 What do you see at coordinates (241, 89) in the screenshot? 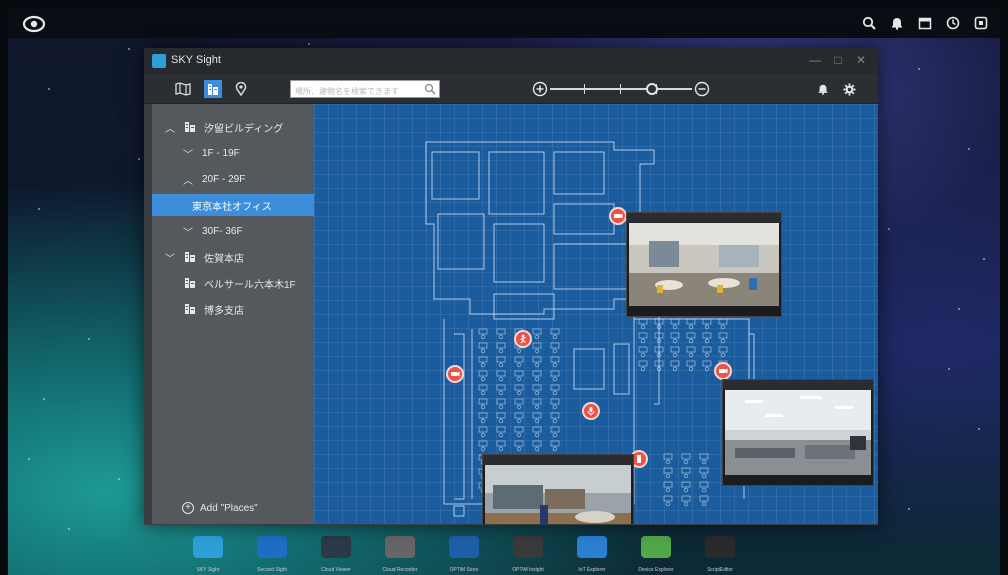
I see `location-pin-icon` at bounding box center [241, 89].